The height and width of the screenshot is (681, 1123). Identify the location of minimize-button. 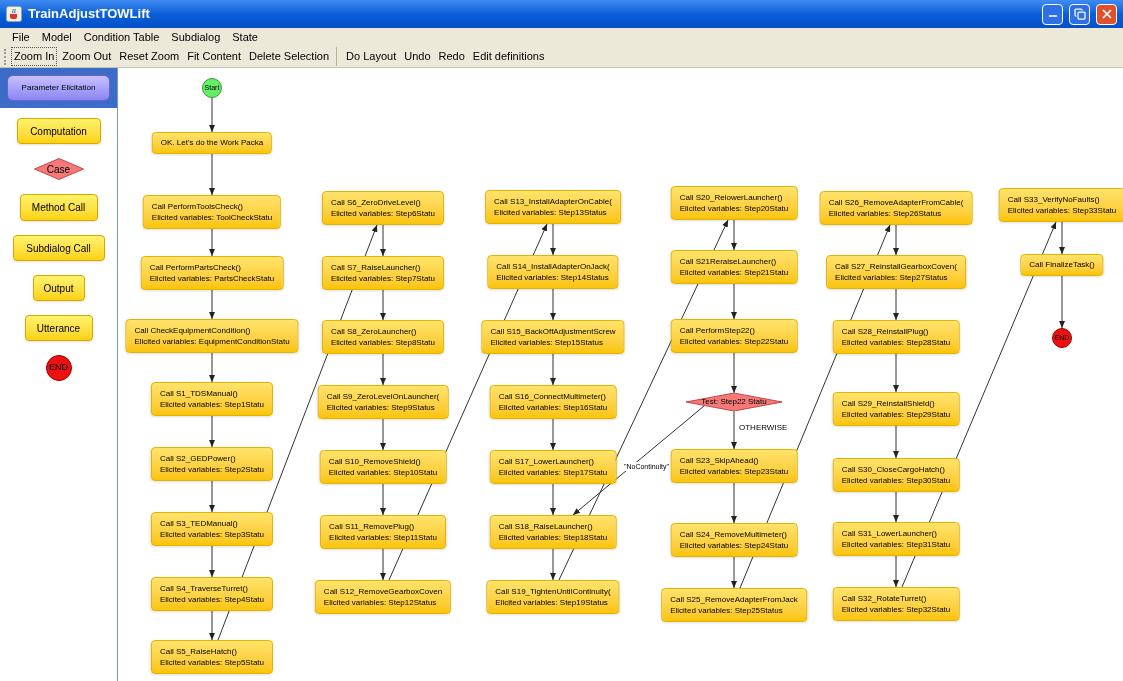
(1052, 14).